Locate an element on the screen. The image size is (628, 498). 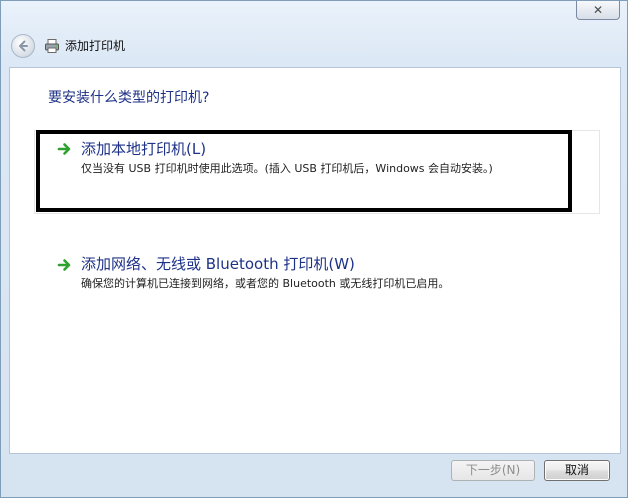
window-title: 添加打印机 is located at coordinates (95, 46).